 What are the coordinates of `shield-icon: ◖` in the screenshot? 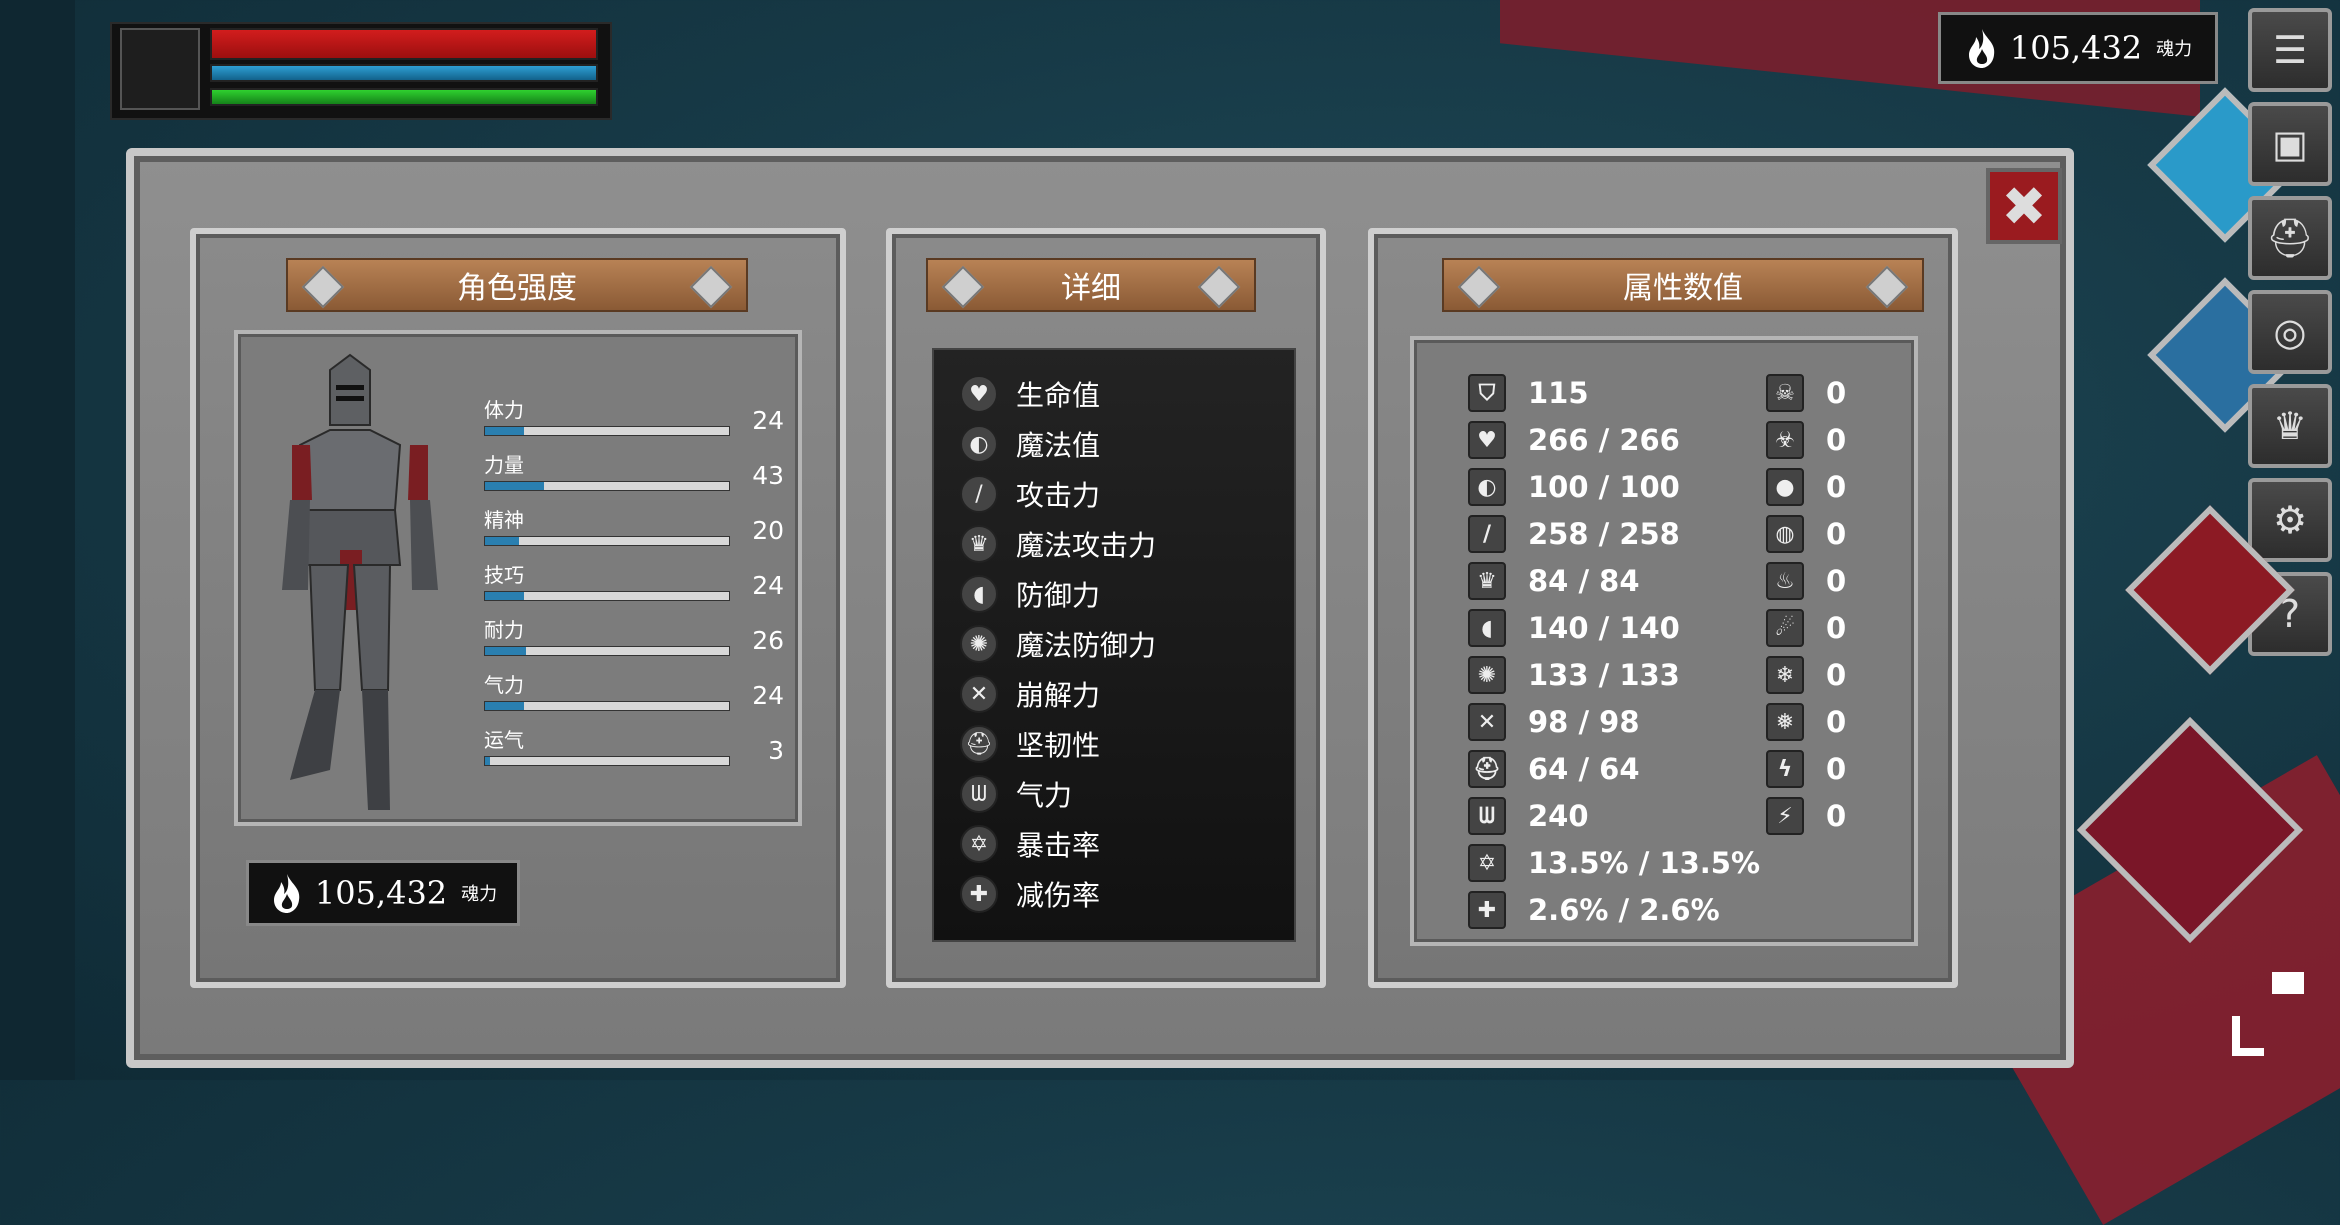 It's located at (979, 594).